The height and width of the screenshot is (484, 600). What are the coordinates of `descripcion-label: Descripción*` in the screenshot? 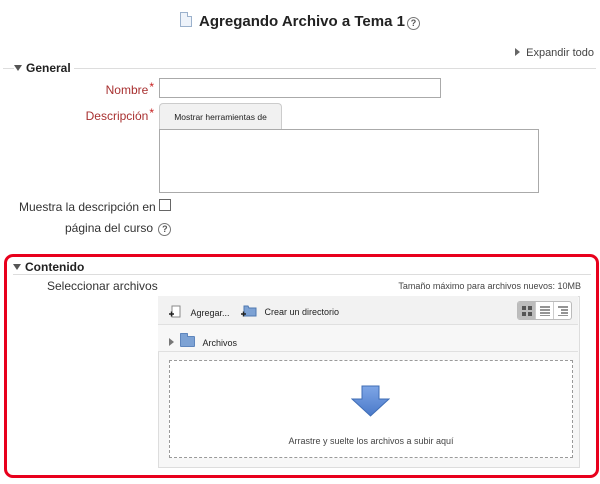 It's located at (107, 114).